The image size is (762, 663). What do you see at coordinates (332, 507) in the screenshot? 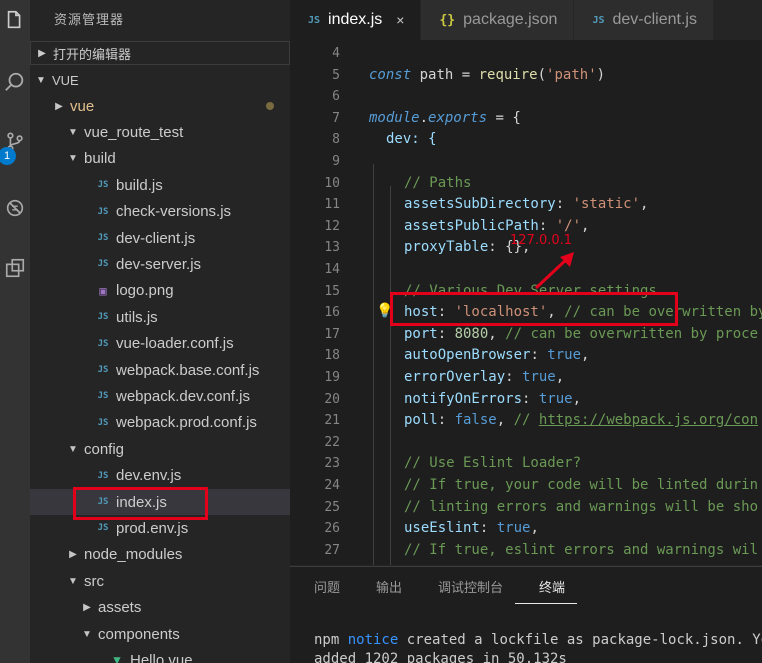
I see `line-number: 25` at bounding box center [332, 507].